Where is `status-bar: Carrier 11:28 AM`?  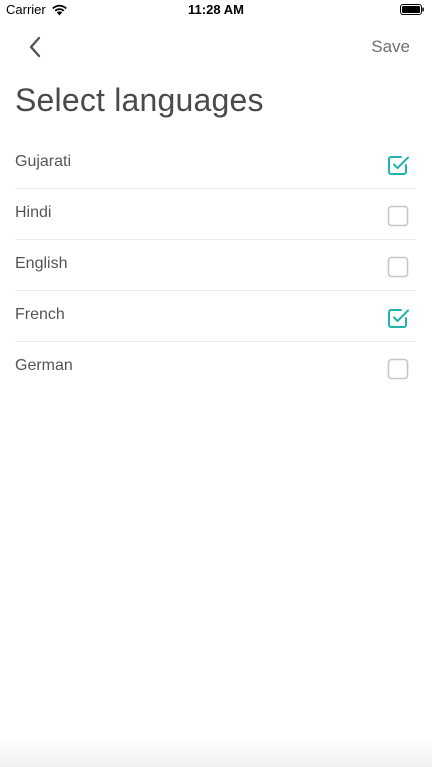
status-bar: Carrier 11:28 AM is located at coordinates (216, 10).